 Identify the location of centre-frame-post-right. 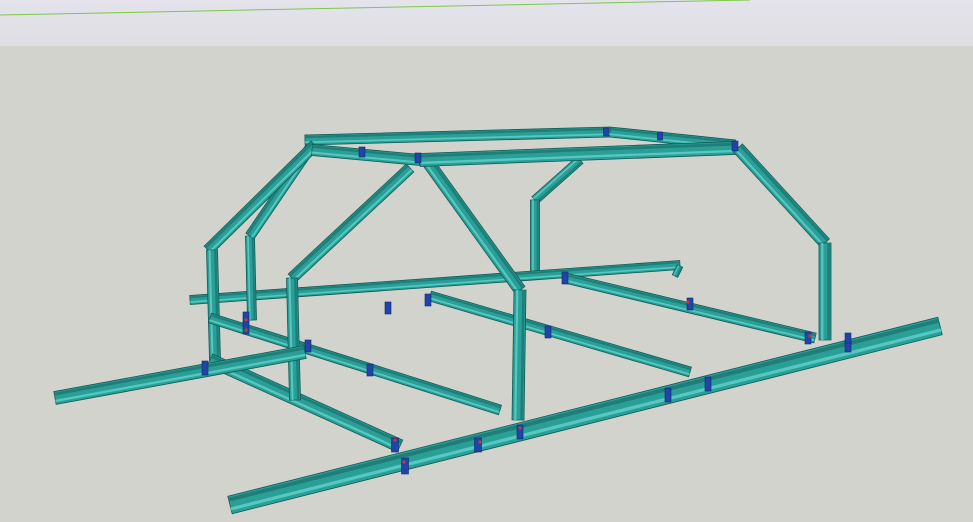
(519, 355).